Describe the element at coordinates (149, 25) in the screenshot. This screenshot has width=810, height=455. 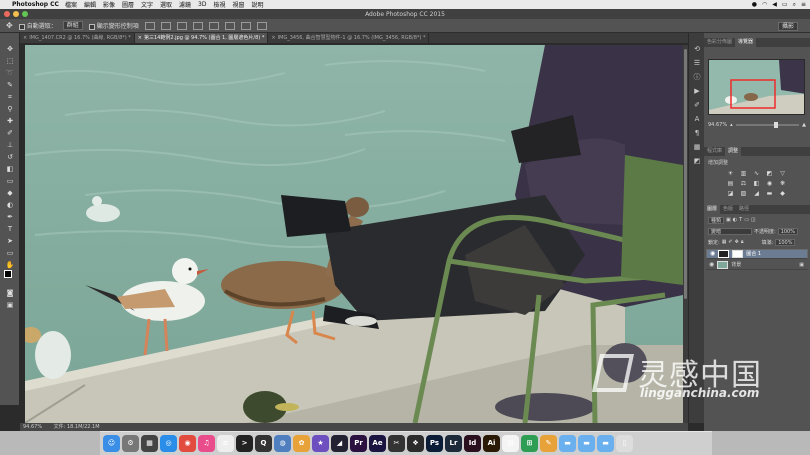
I see `align-top-icon` at that location.